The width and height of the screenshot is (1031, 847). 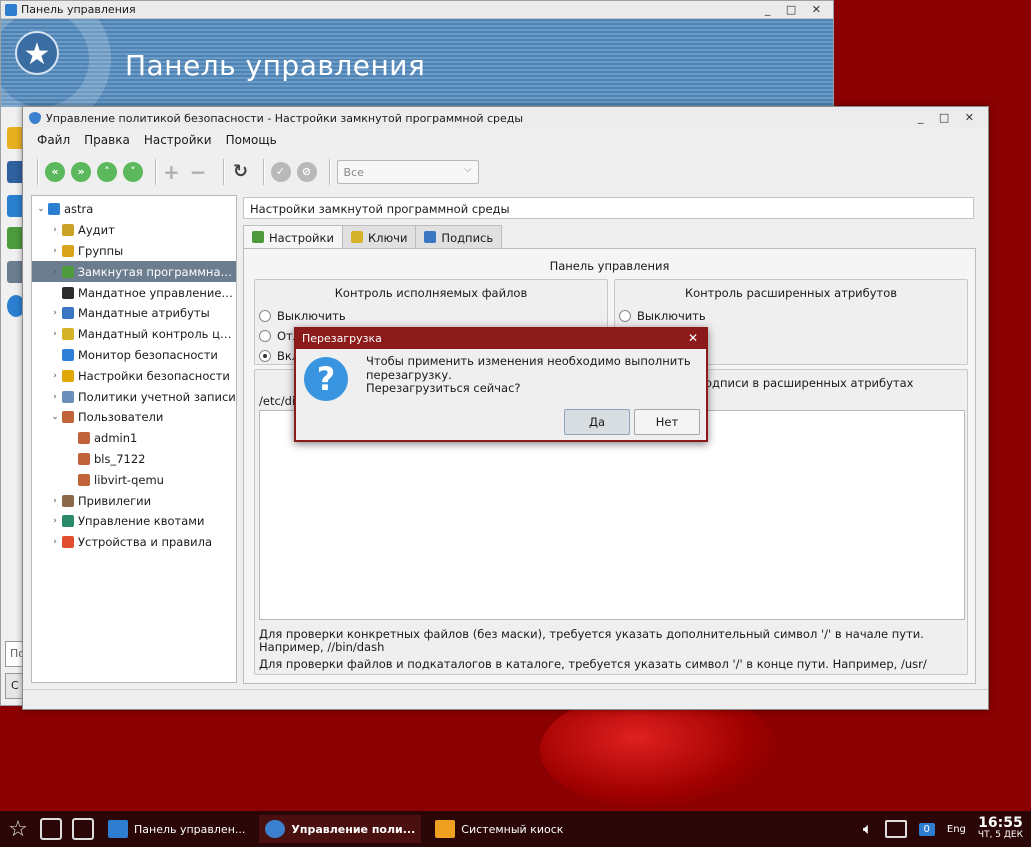 What do you see at coordinates (956, 829) in the screenshot?
I see `keyboard-layout: Eng` at bounding box center [956, 829].